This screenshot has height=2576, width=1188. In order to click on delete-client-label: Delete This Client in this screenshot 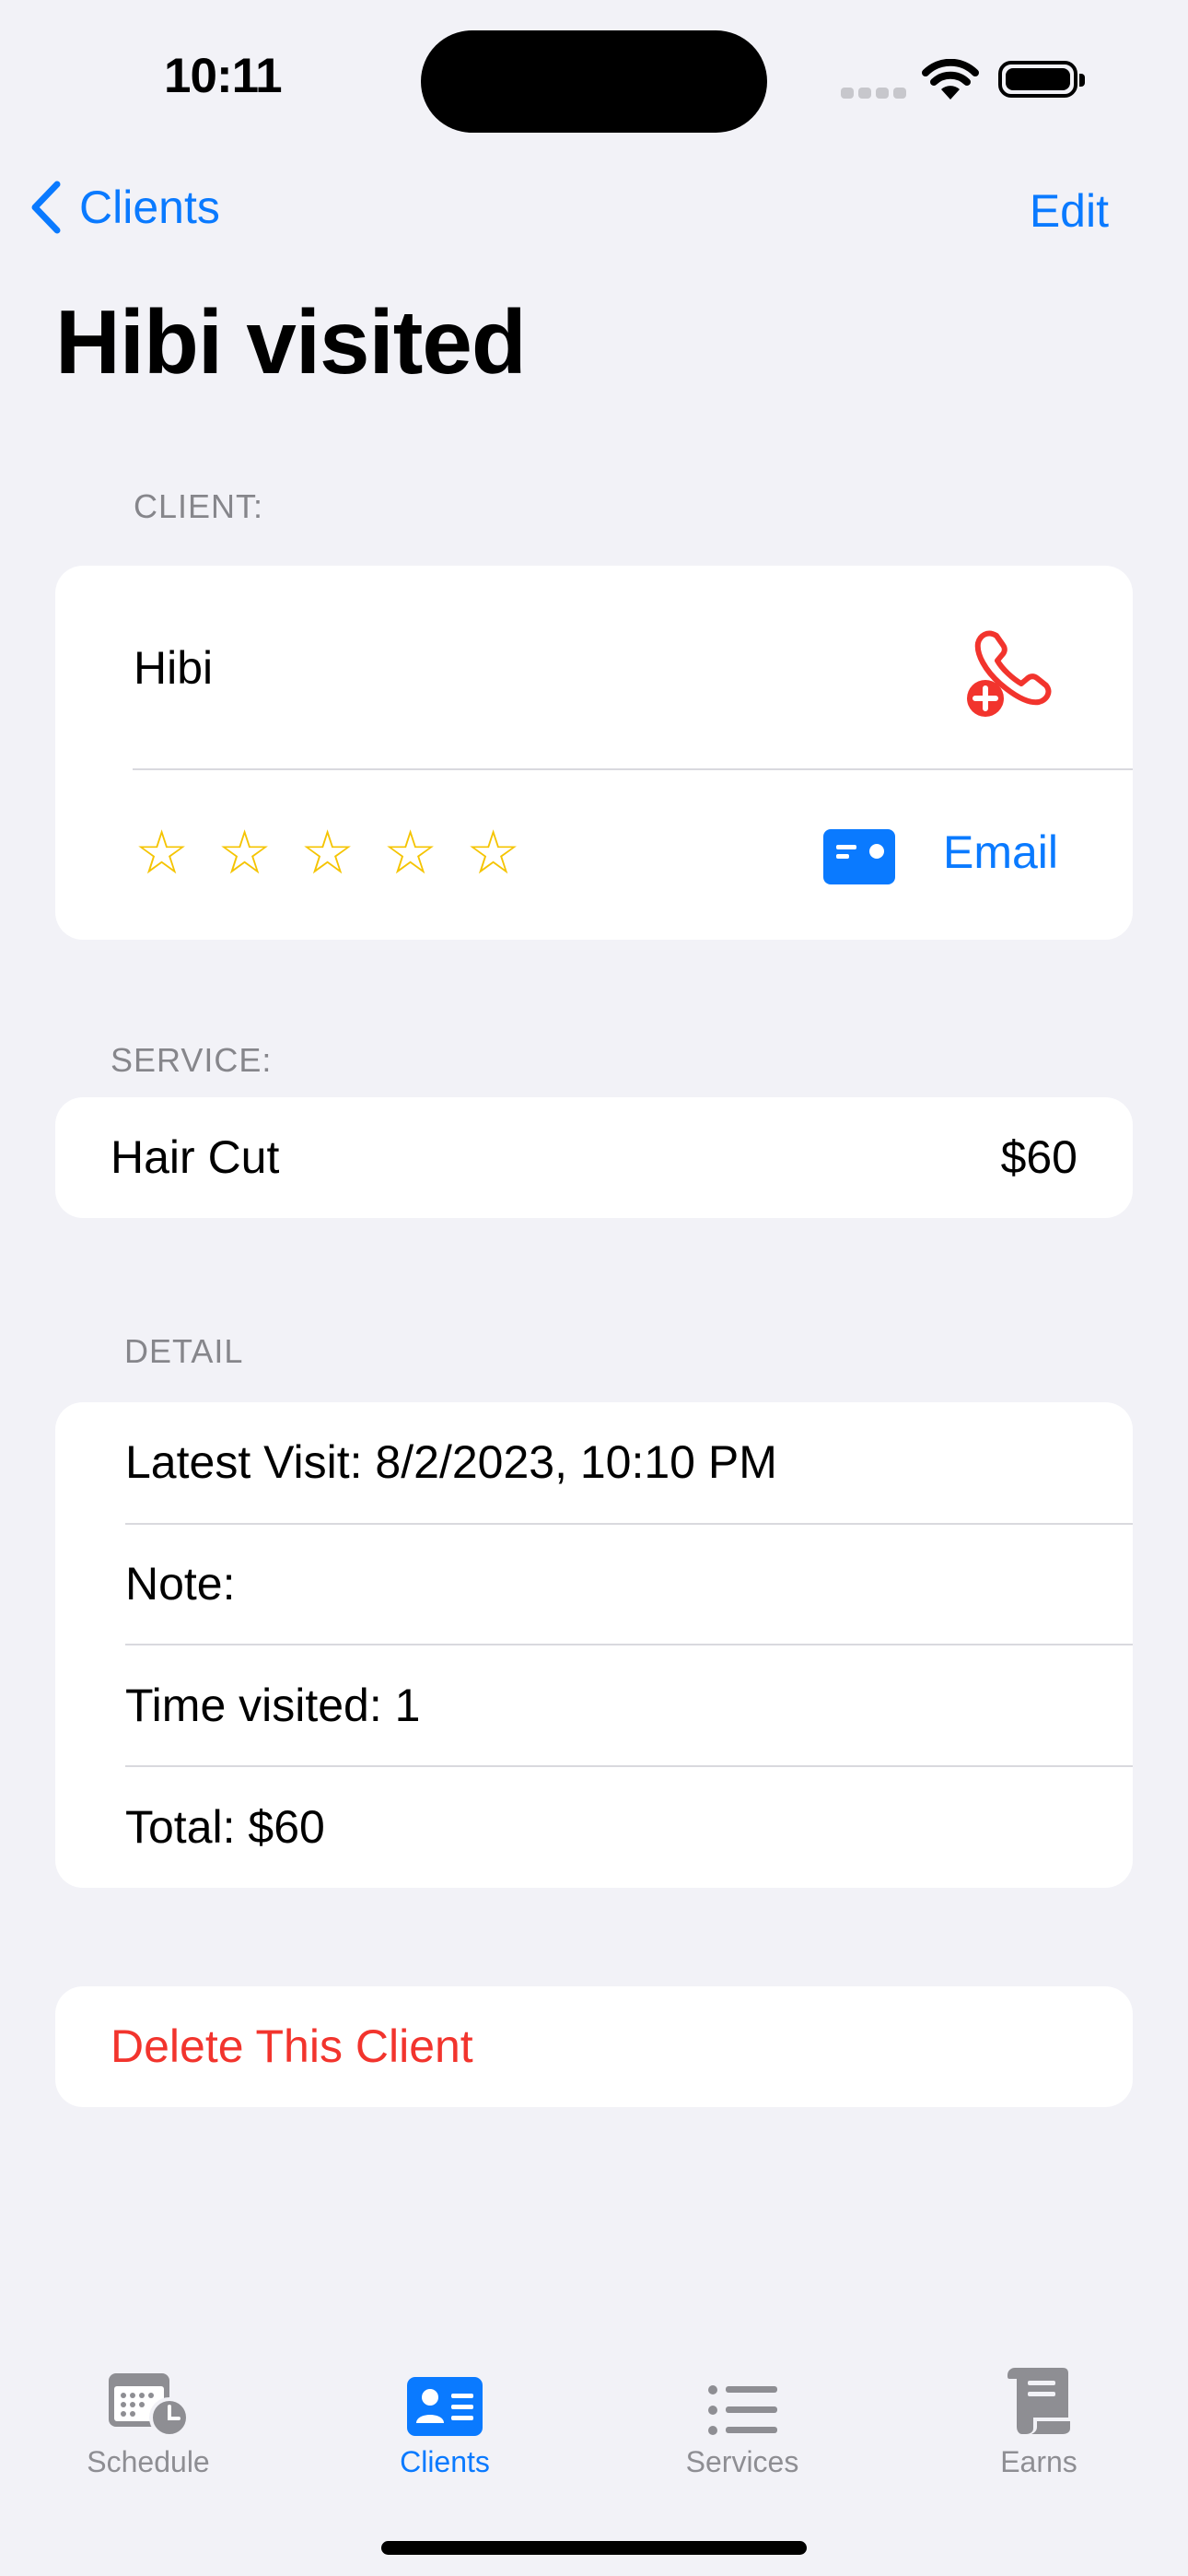, I will do `click(292, 2046)`.